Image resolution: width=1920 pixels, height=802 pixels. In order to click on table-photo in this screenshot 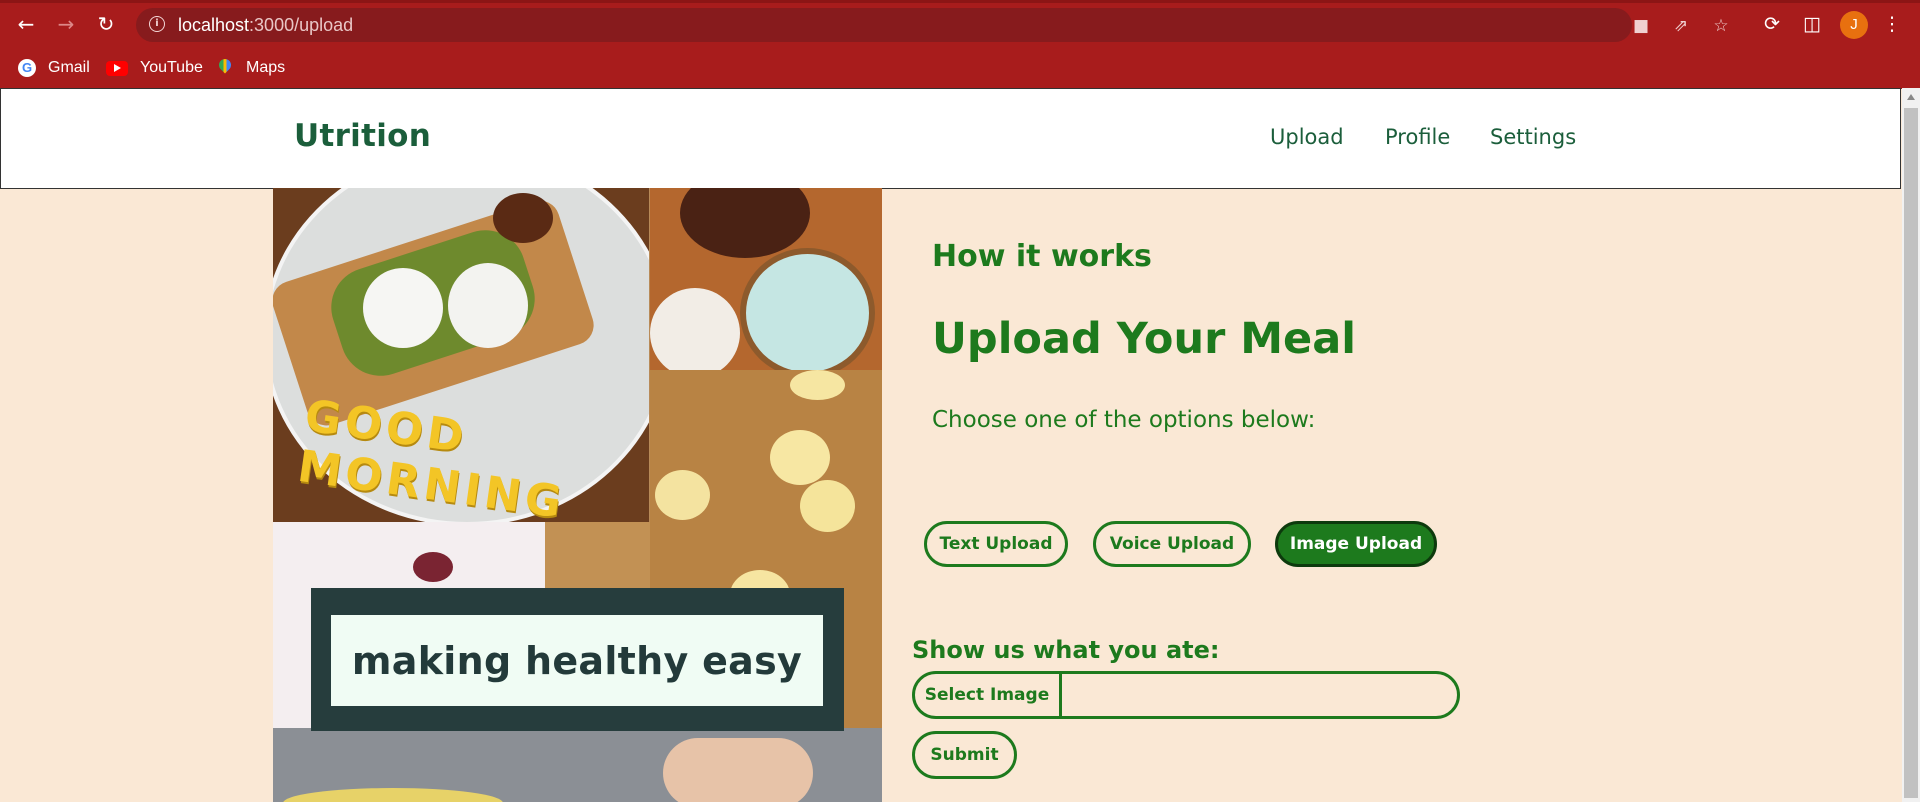, I will do `click(577, 765)`.